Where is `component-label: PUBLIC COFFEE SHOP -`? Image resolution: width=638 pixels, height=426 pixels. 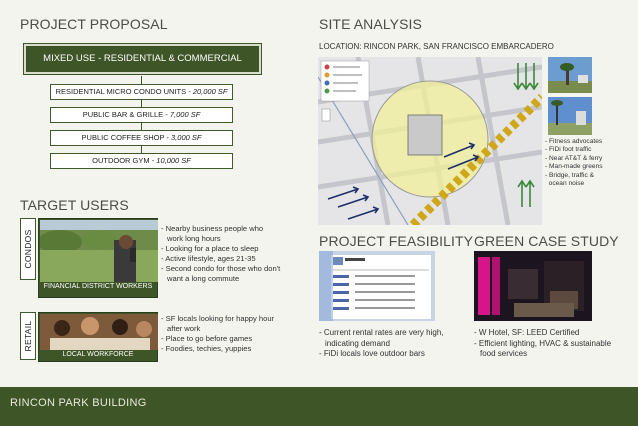 component-label: PUBLIC COFFEE SHOP - is located at coordinates (126, 137).